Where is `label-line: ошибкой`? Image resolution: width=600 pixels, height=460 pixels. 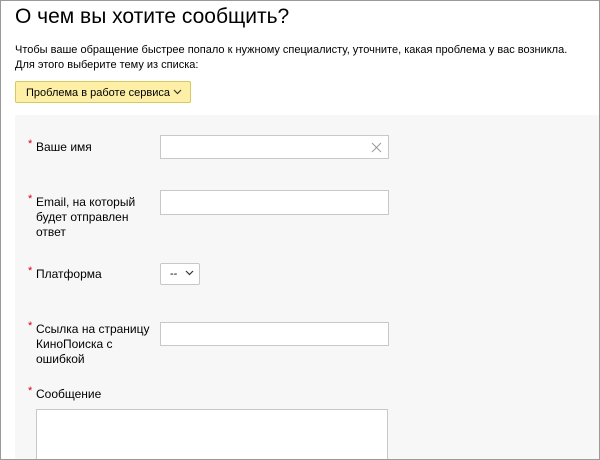 label-line: ошибкой is located at coordinates (60, 359).